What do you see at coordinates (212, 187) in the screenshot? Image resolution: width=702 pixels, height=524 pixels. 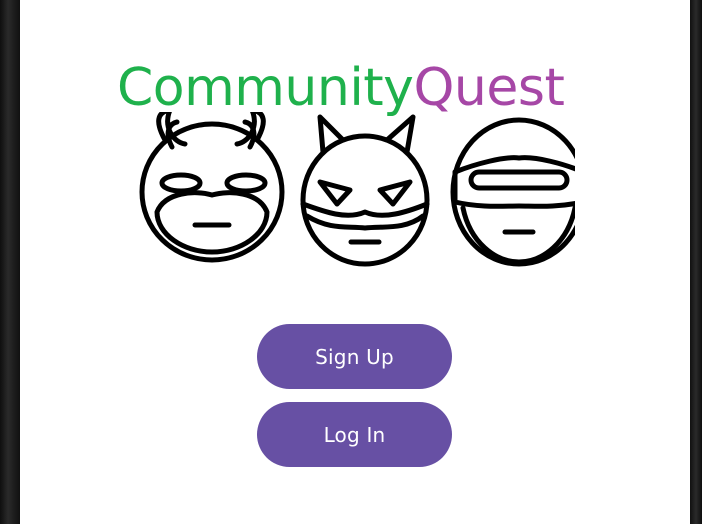 I see `horned-devil-mask-icon` at bounding box center [212, 187].